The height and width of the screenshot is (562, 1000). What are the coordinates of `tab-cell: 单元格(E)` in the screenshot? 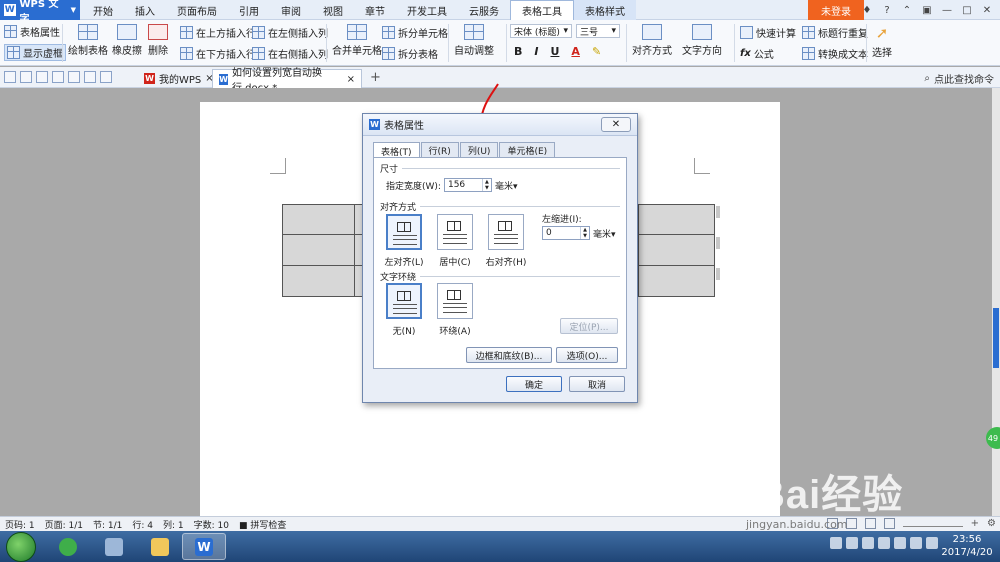 It's located at (527, 150).